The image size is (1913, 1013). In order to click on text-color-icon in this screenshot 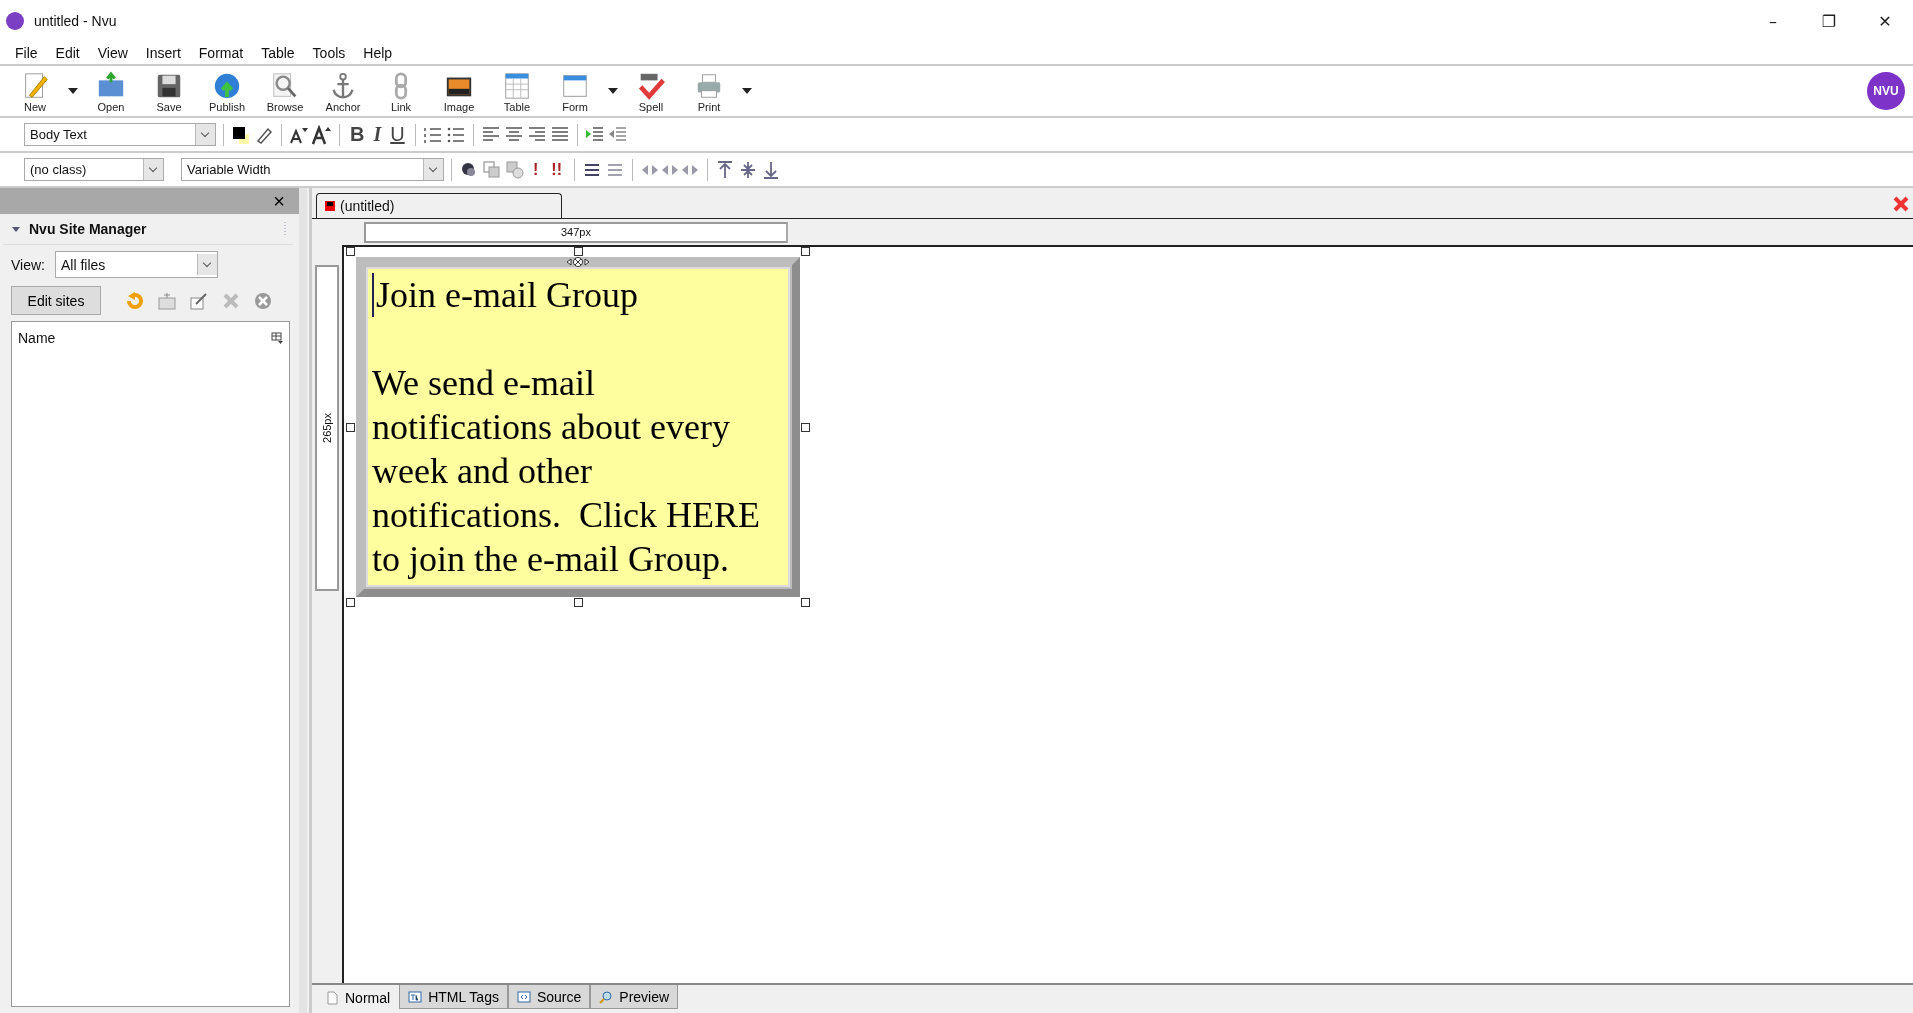, I will do `click(241, 134)`.